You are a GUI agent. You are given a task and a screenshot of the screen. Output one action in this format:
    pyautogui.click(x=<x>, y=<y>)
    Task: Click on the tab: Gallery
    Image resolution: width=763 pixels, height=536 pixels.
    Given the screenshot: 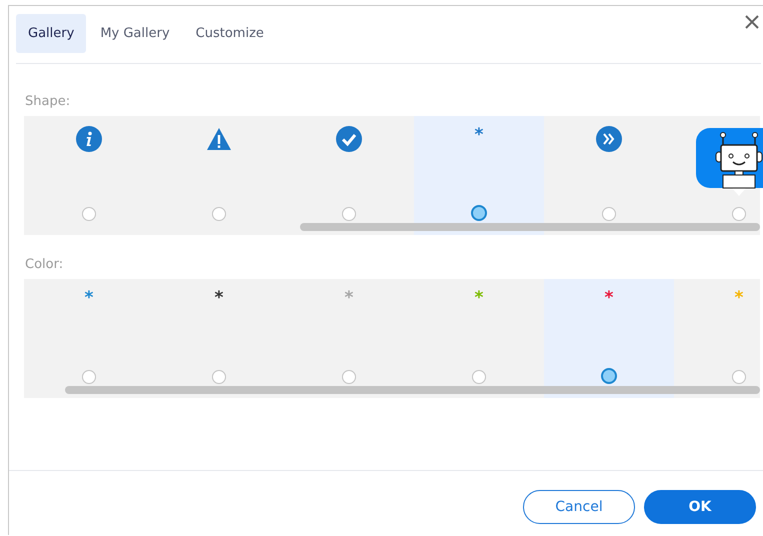 What is the action you would take?
    pyautogui.click(x=51, y=33)
    